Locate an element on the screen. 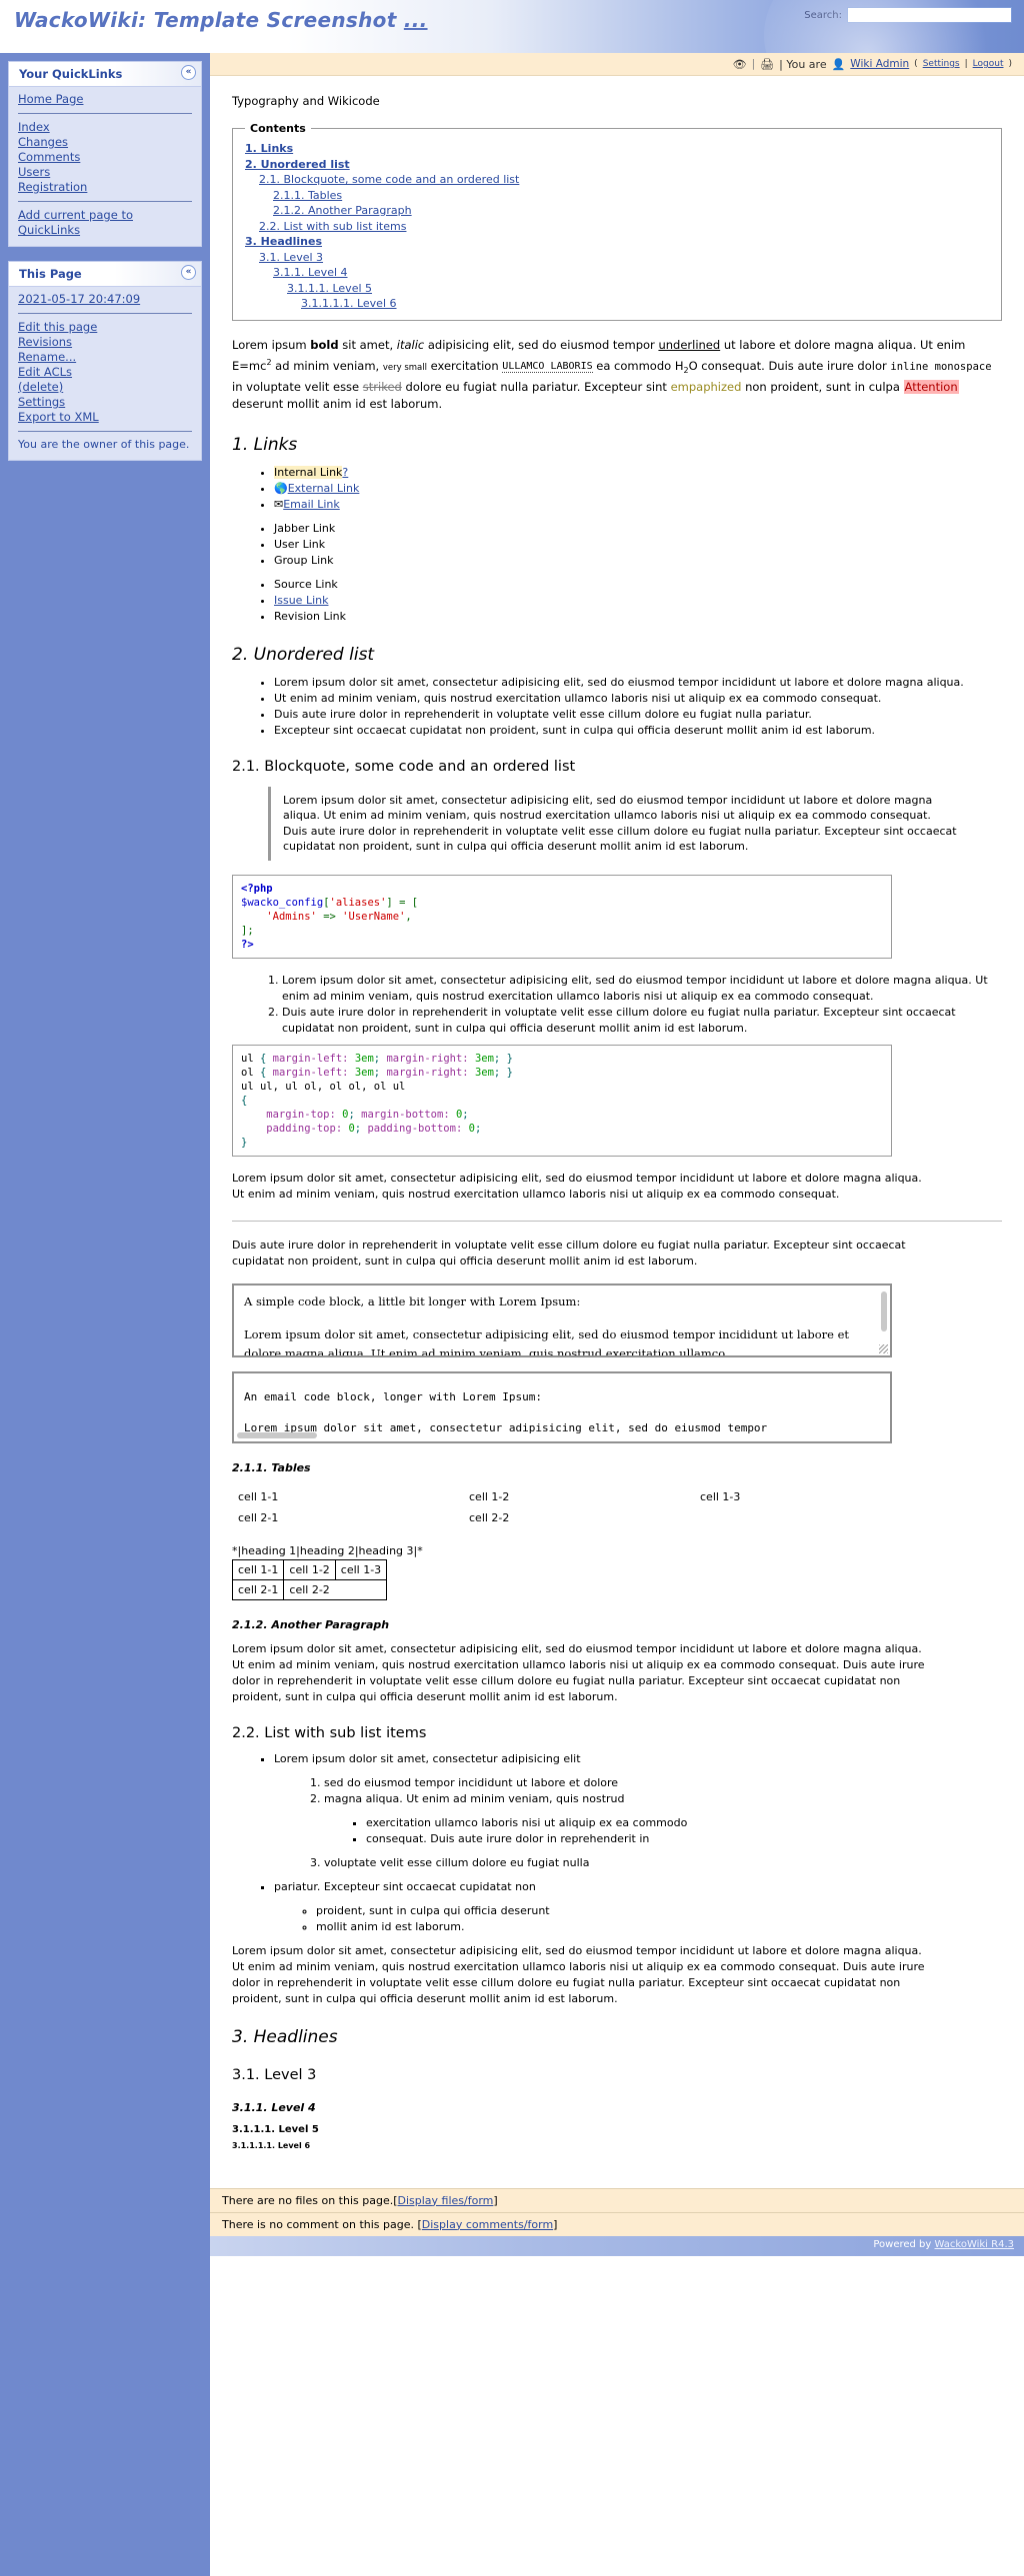  paren-close: ) is located at coordinates (1010, 64).